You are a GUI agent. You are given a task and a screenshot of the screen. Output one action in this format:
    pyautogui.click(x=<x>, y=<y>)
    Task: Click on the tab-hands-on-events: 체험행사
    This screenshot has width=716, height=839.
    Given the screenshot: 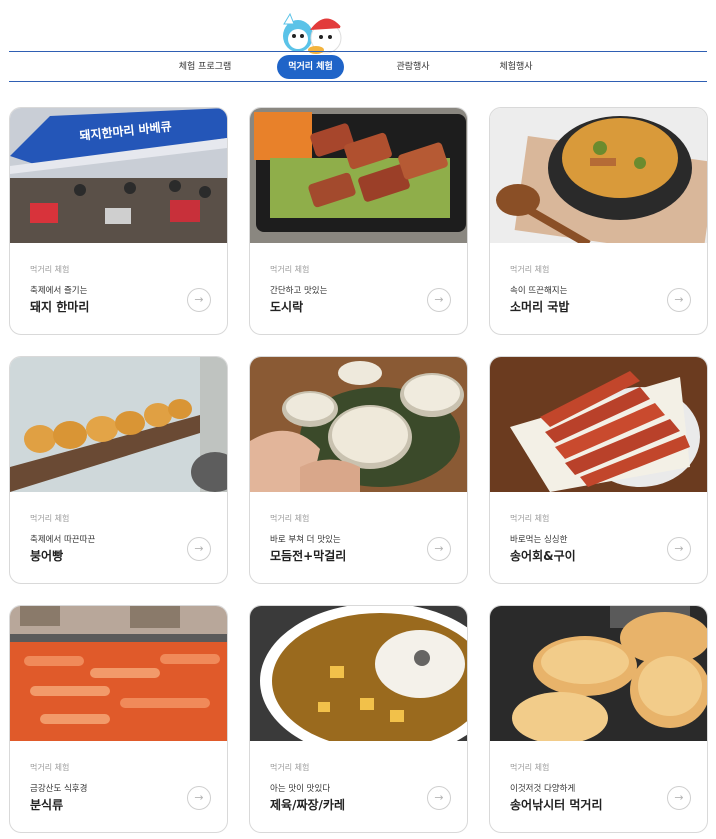 What is the action you would take?
    pyautogui.click(x=516, y=67)
    